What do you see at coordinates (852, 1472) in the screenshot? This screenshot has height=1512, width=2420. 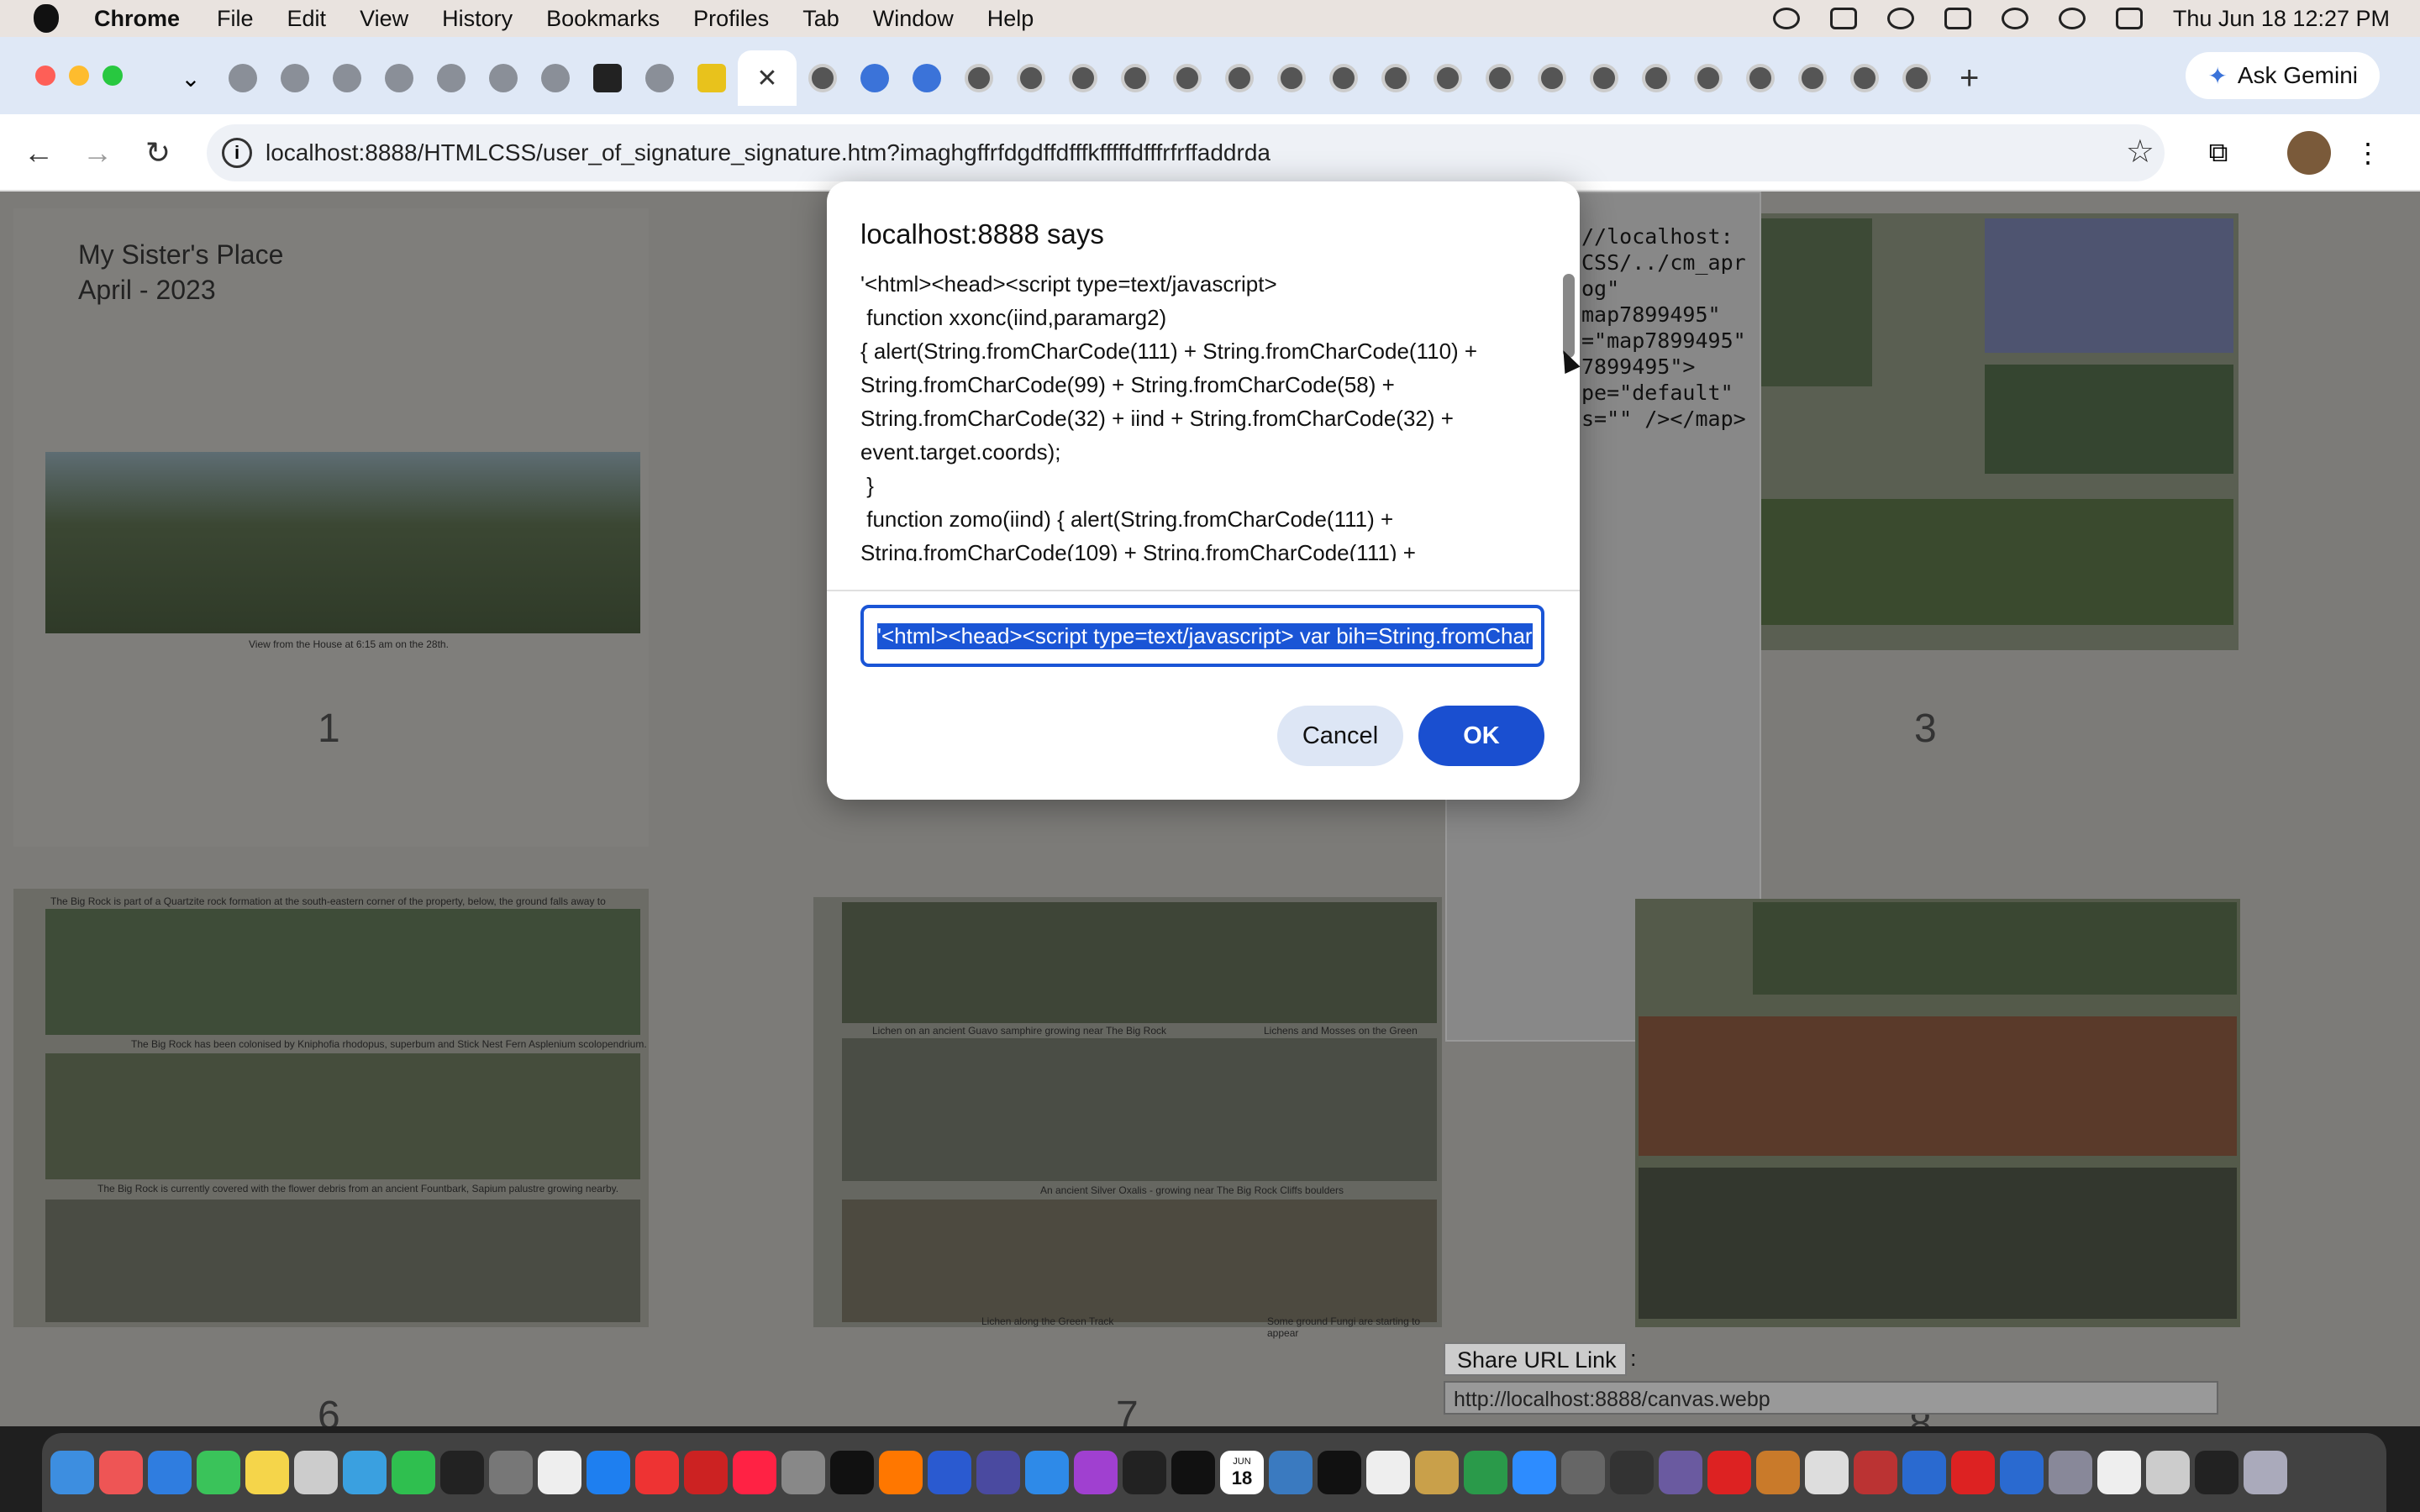 I see `apple-tv-icon` at bounding box center [852, 1472].